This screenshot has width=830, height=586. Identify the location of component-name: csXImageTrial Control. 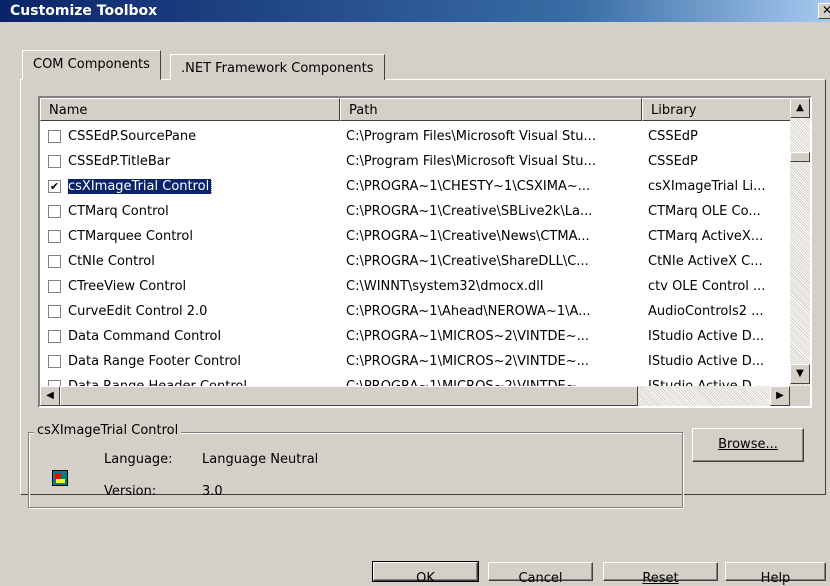
(140, 186).